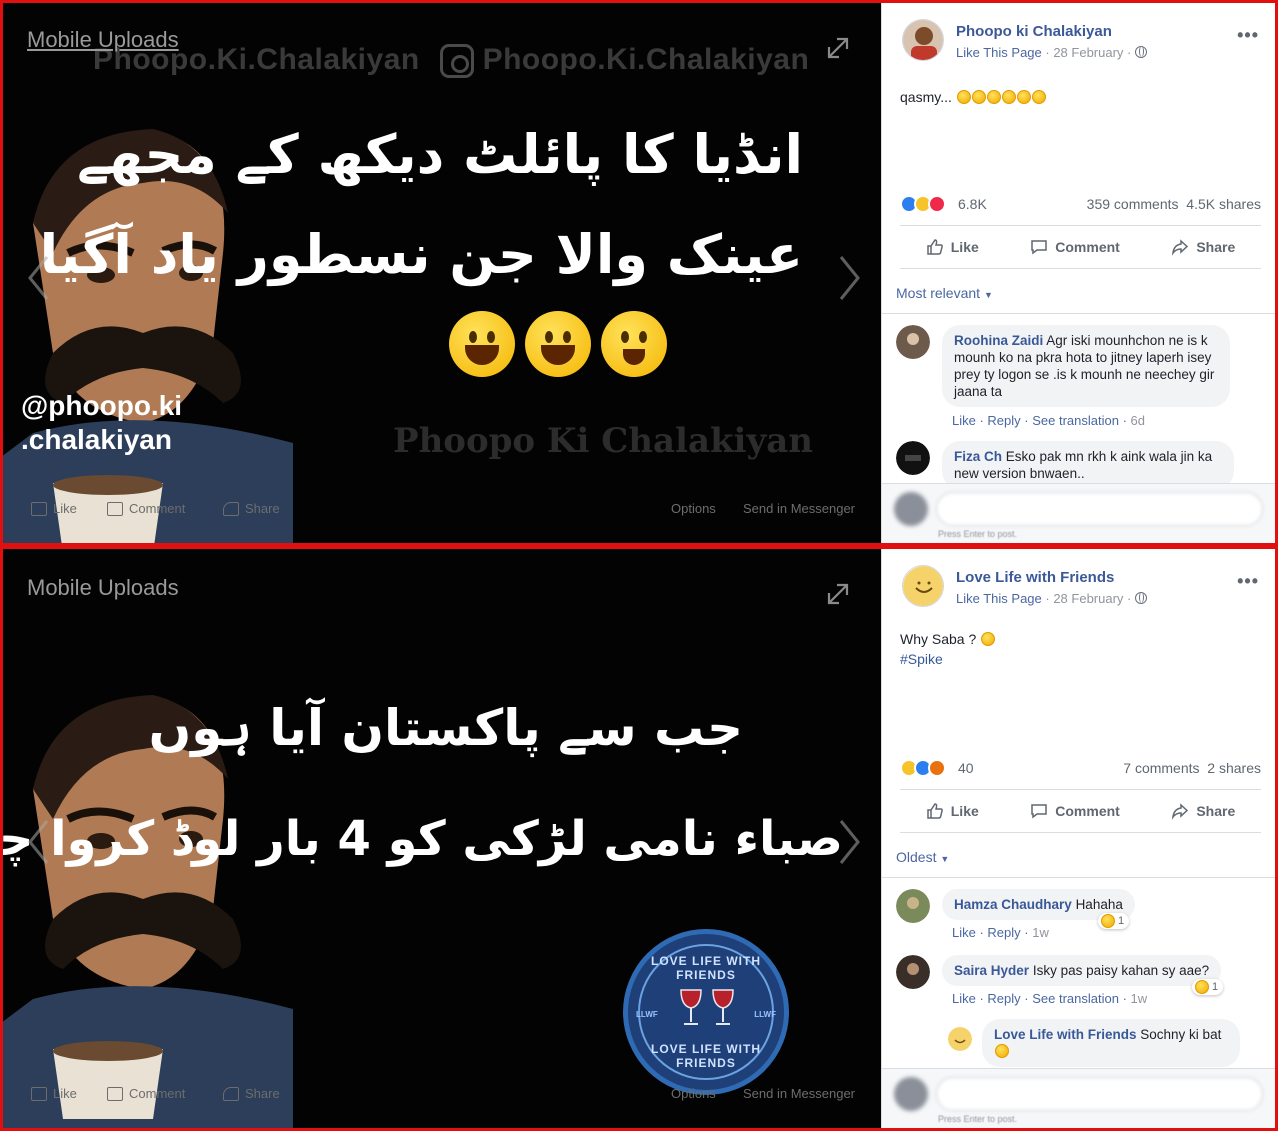 This screenshot has height=1131, width=1278. I want to click on comment-sort-dropdown: Most relevant ▼, so click(944, 293).